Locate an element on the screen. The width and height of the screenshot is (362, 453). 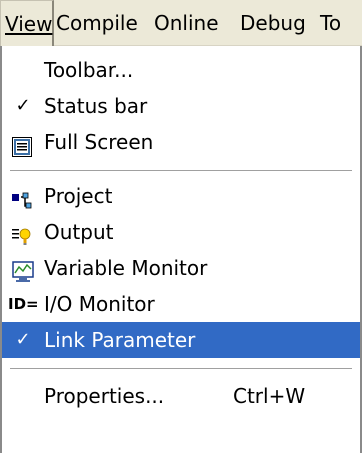
menu-online: Online is located at coordinates (186, 23).